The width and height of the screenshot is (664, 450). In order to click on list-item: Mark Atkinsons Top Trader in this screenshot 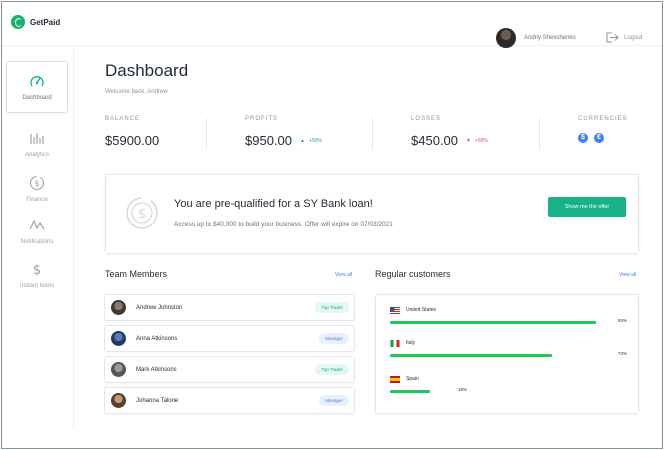, I will do `click(229, 369)`.